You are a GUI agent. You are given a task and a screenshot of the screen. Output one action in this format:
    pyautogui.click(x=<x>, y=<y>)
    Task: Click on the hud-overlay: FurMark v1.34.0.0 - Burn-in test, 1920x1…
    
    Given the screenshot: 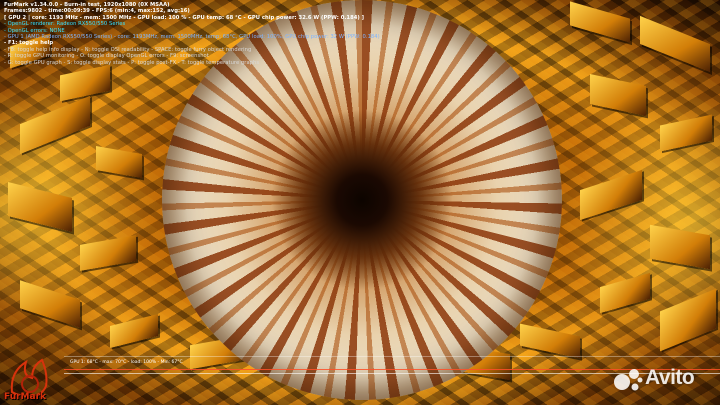 What is the action you would take?
    pyautogui.click(x=192, y=34)
    